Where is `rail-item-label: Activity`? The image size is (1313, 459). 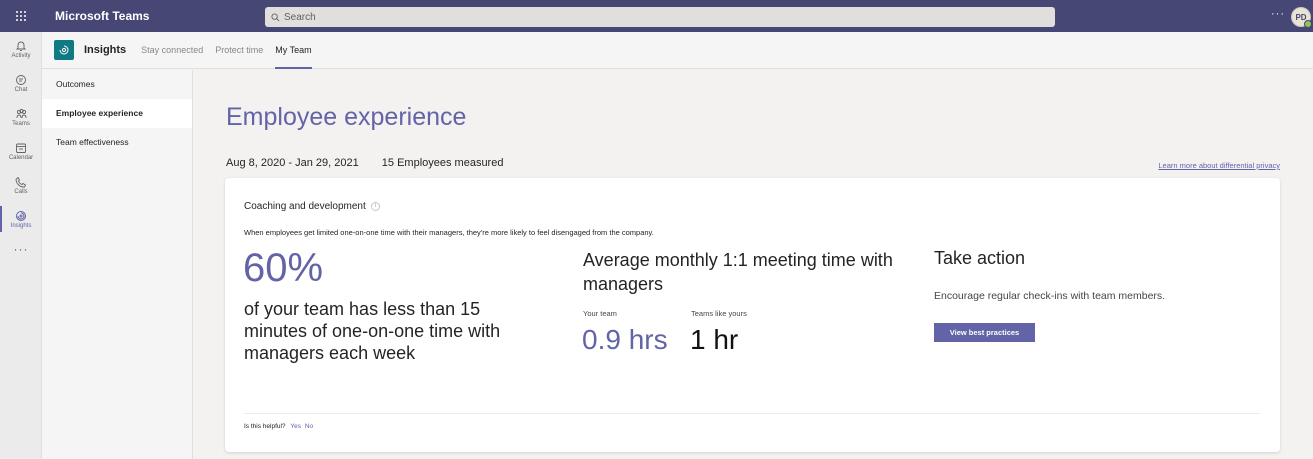 rail-item-label: Activity is located at coordinates (21, 55).